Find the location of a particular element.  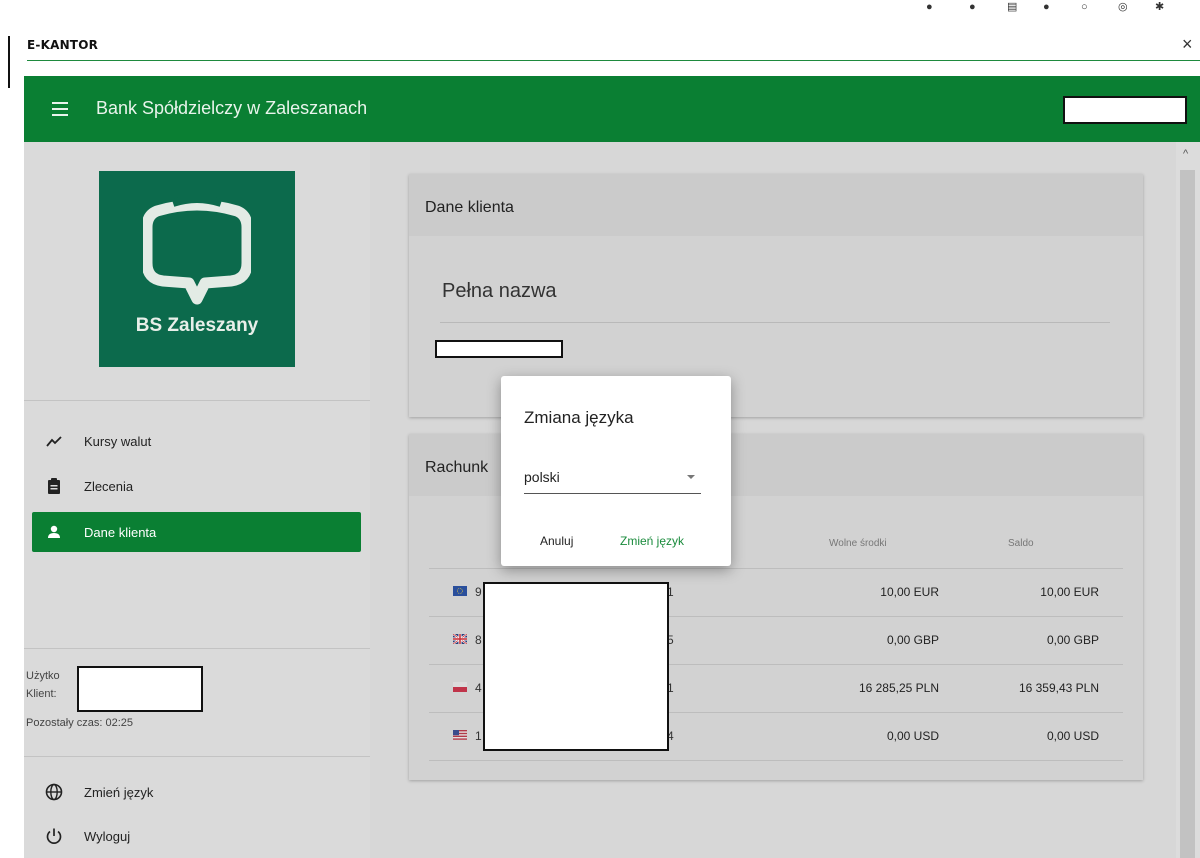

sidebar-item-label: Kursy walut is located at coordinates (118, 441).